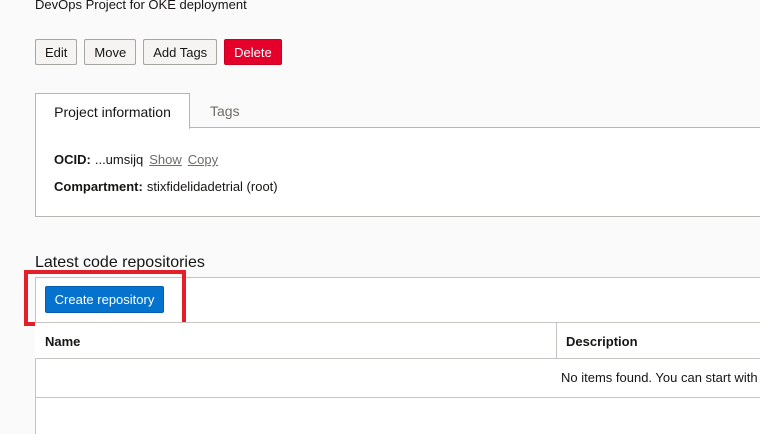  I want to click on tab-tags: Tags, so click(224, 110).